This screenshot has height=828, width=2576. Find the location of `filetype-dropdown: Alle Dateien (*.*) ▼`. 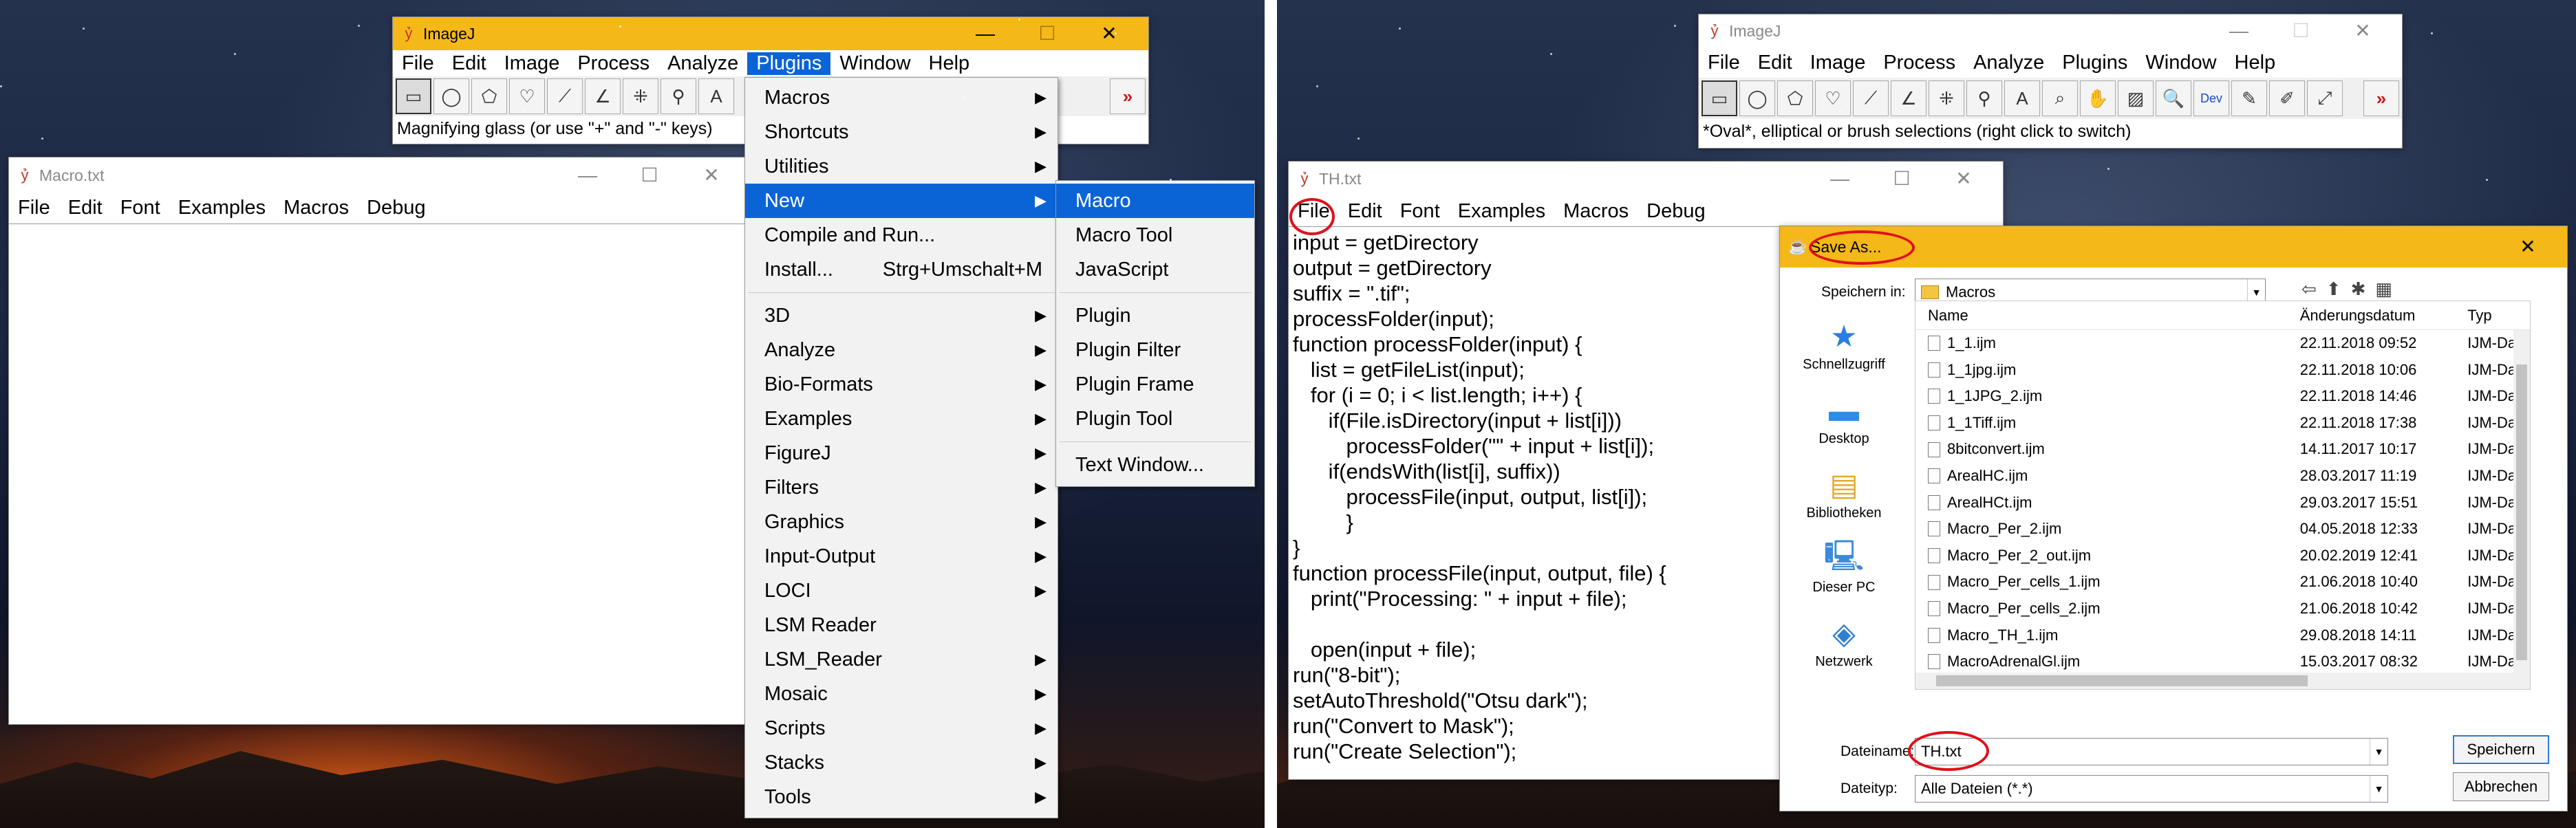

filetype-dropdown: Alle Dateien (*.*) ▼ is located at coordinates (2151, 789).